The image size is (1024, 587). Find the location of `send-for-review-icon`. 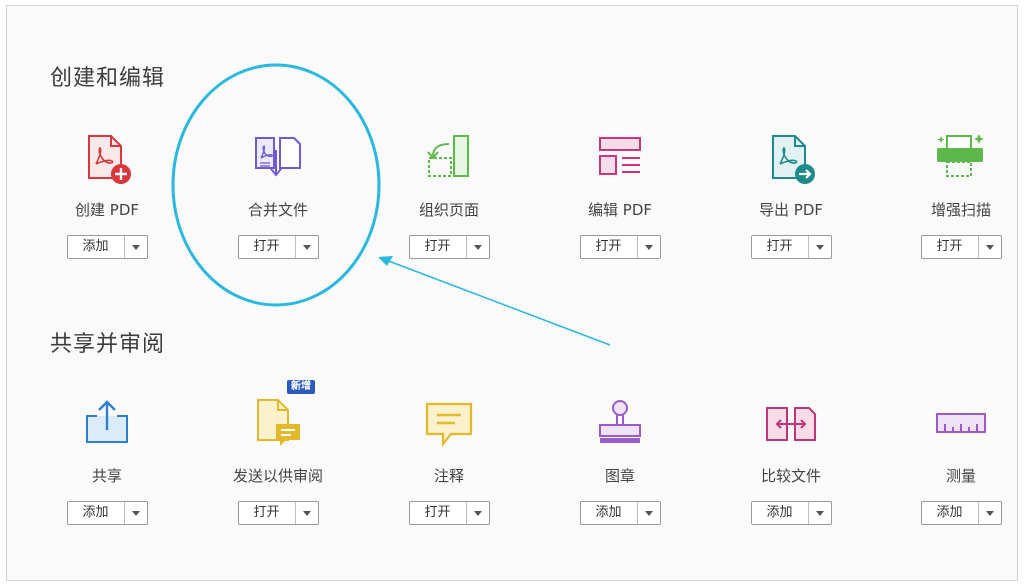

send-for-review-icon is located at coordinates (278, 424).